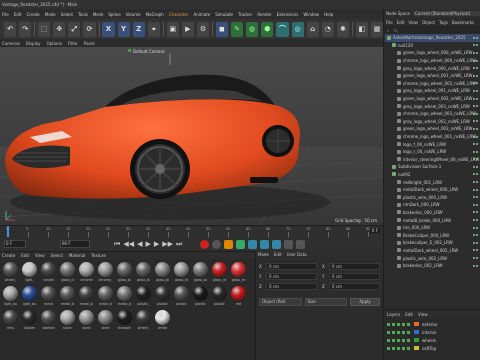 The image size is (480, 360). What do you see at coordinates (29, 297) in the screenshot?
I see `material-swatch: light_bu` at bounding box center [29, 297].